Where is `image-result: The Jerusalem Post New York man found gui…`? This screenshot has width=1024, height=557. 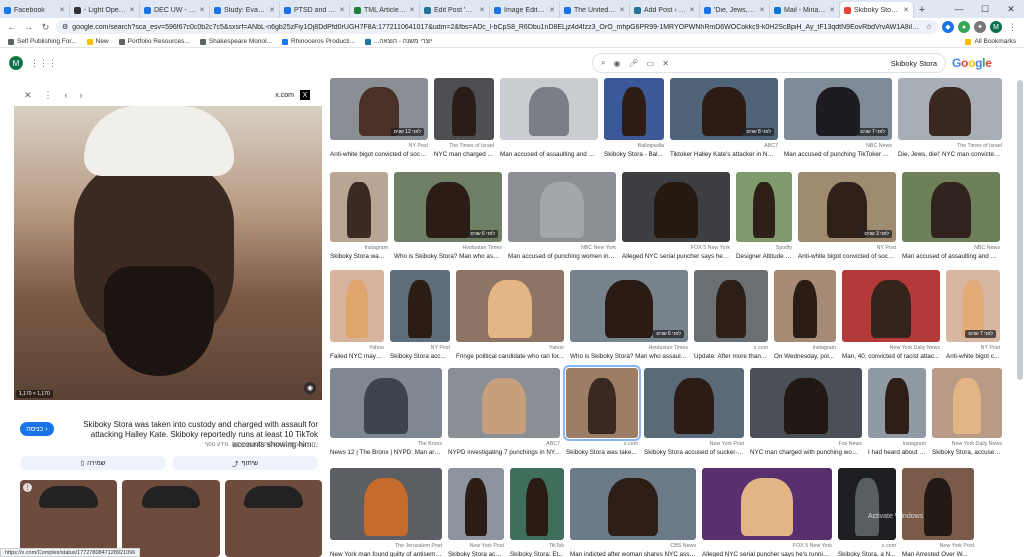 image-result: The Jerusalem Post New York man found gui… is located at coordinates (386, 512).